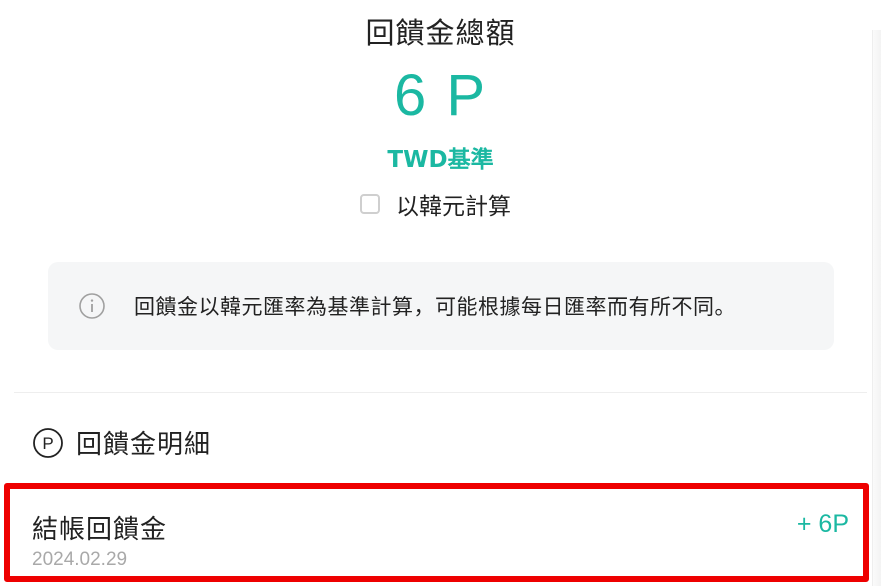 The image size is (881, 586). What do you see at coordinates (370, 204) in the screenshot?
I see `krw-checkbox` at bounding box center [370, 204].